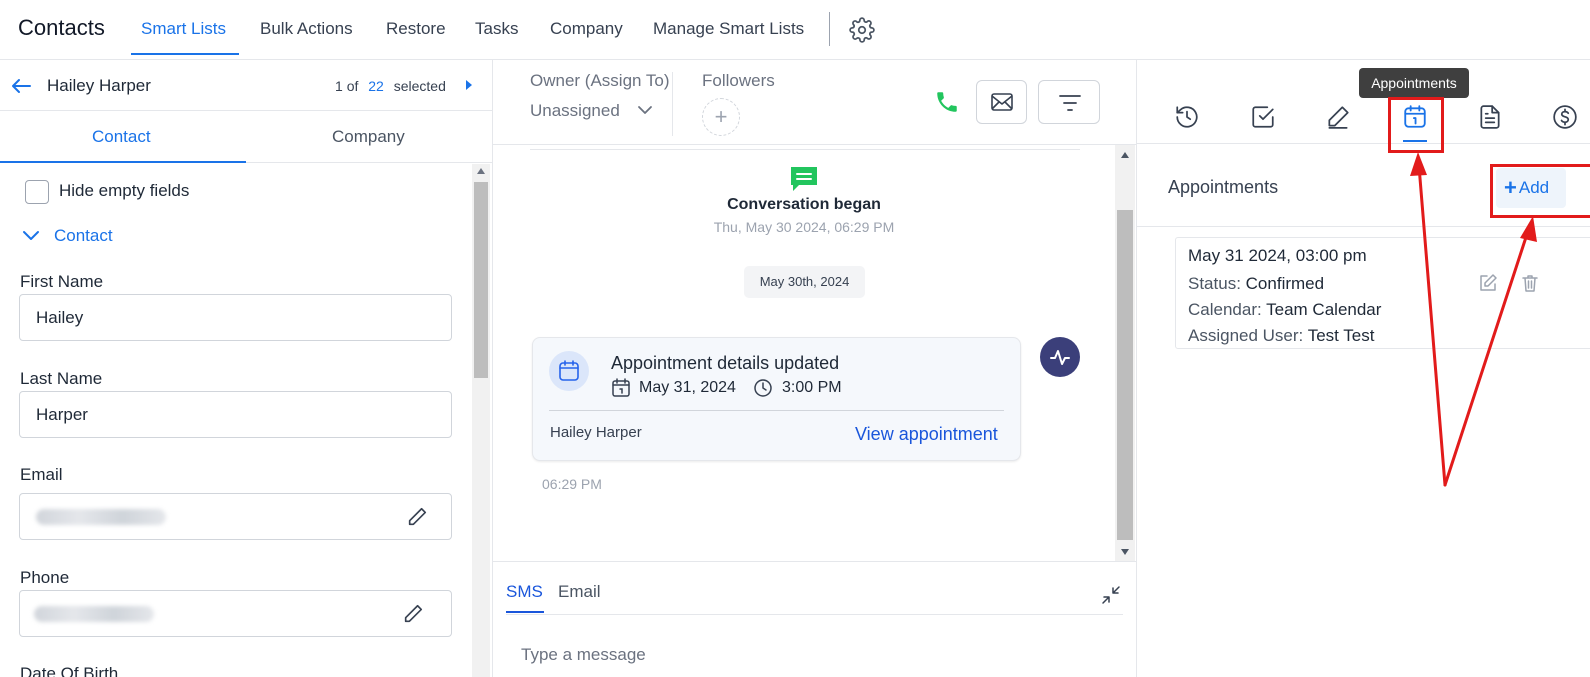 This screenshot has width=1590, height=677. Describe the element at coordinates (390, 86) in the screenshot. I see `record-pager: 1 of 22 selected` at that location.